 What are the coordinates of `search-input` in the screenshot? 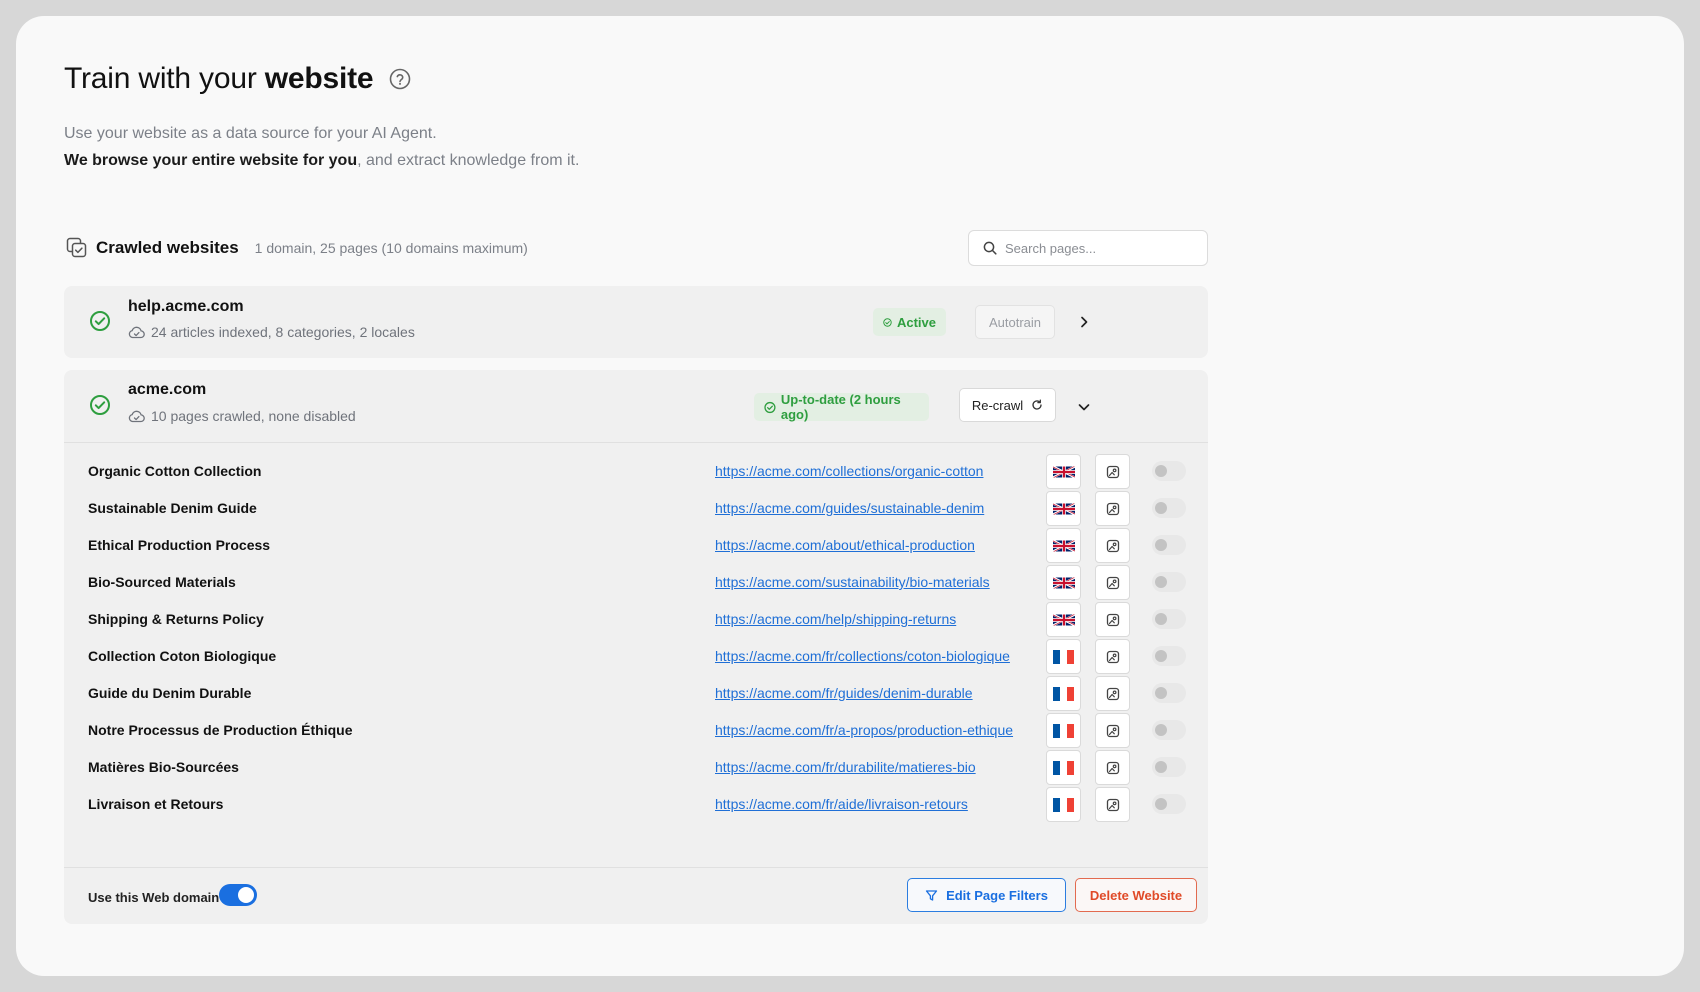 It's located at (1100, 248).